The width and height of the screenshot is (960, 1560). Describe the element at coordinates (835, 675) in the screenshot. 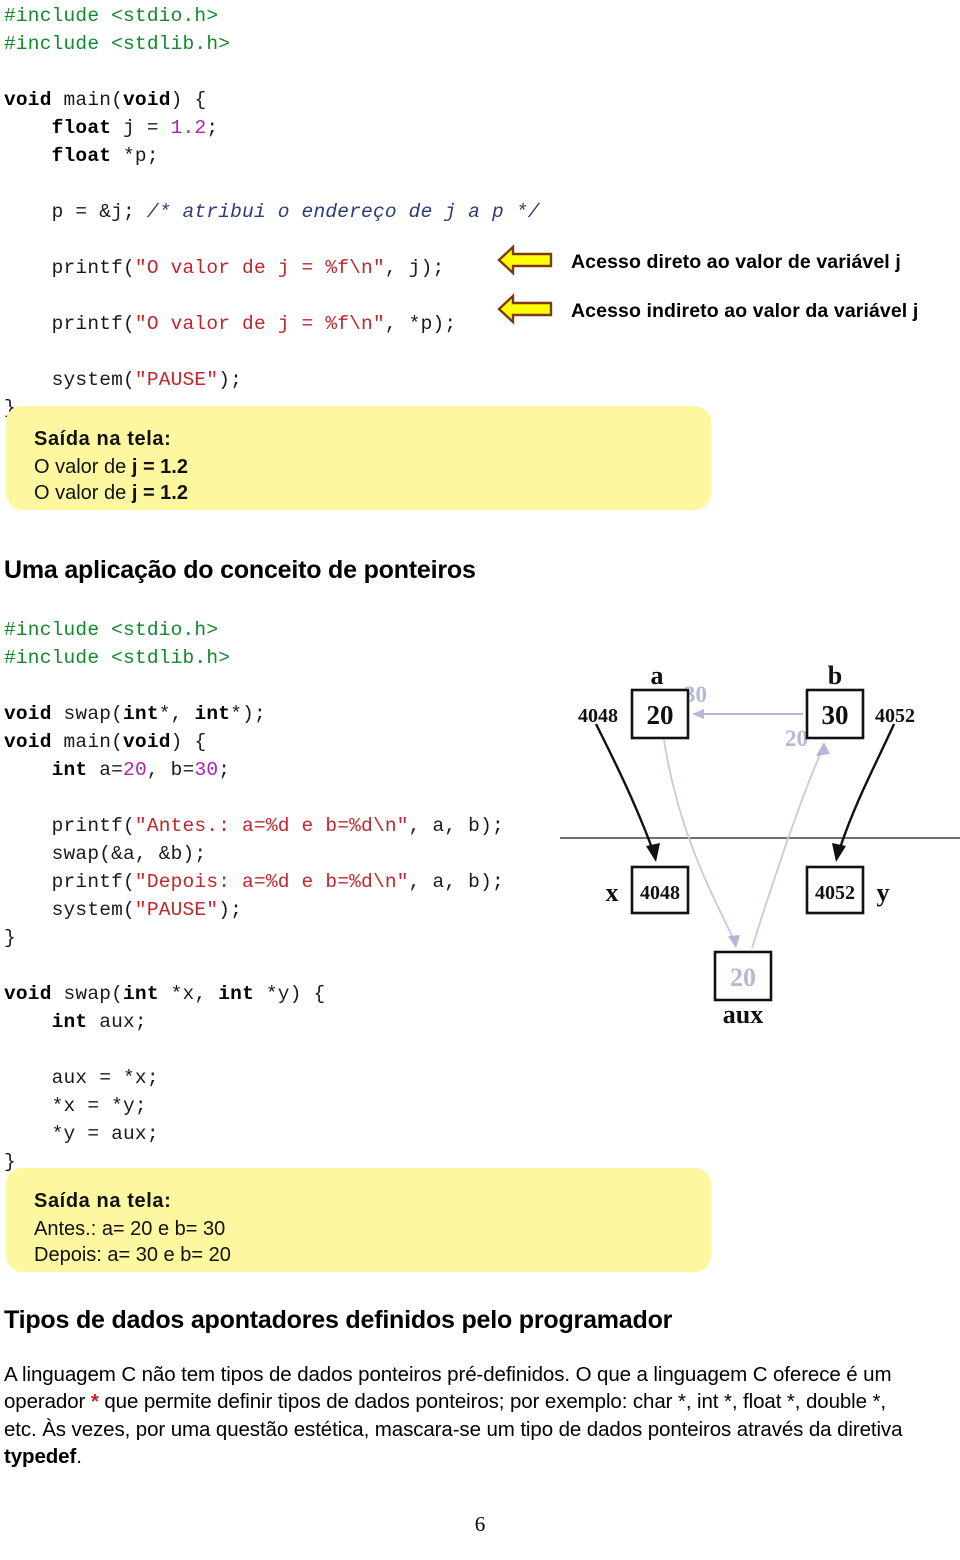

I see `box-b-label: b` at that location.